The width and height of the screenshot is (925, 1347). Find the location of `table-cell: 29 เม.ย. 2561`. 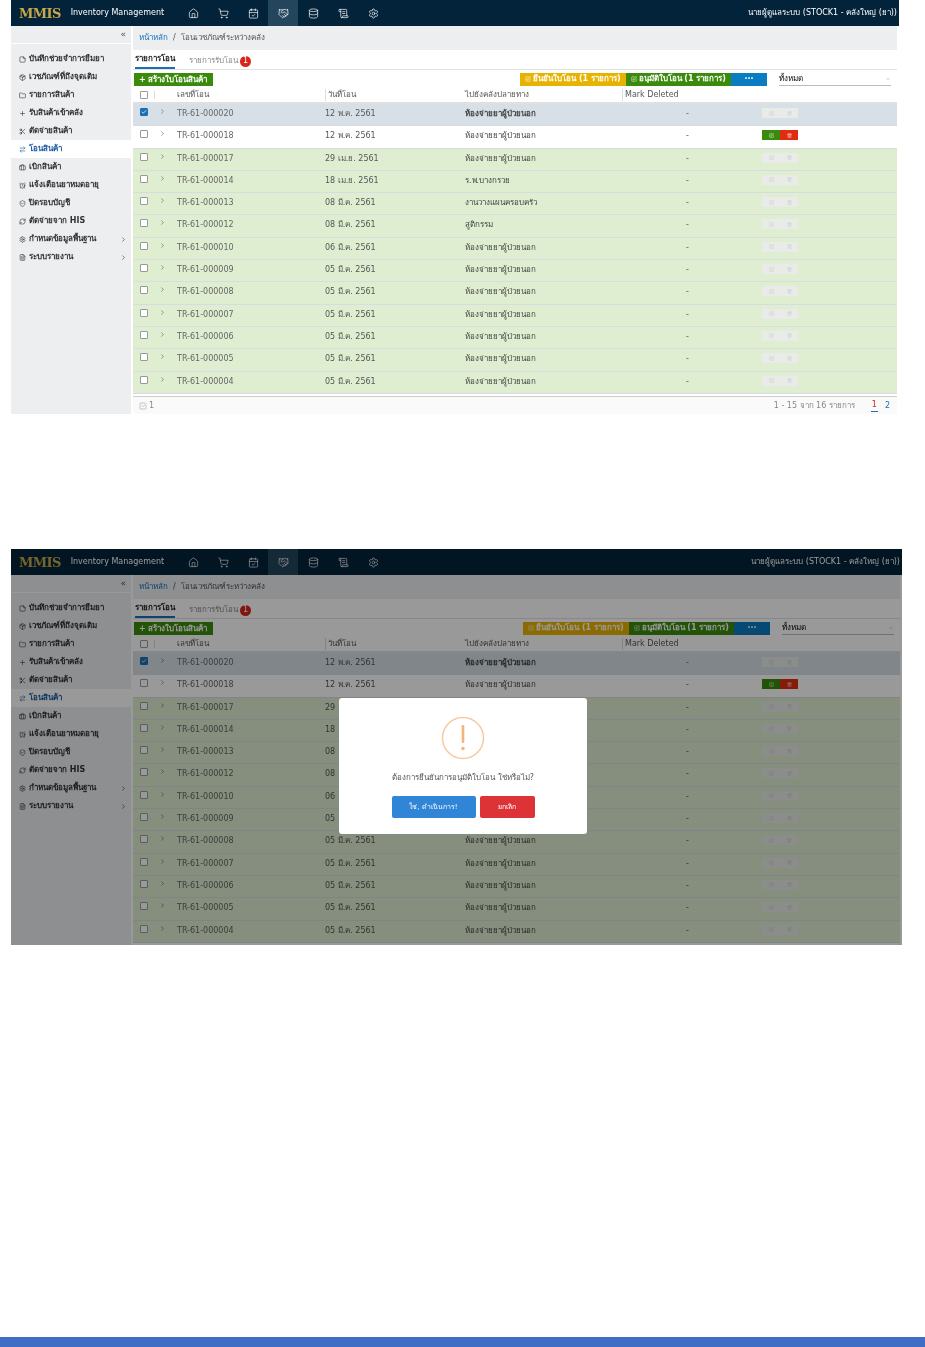

table-cell: 29 เม.ย. 2561 is located at coordinates (352, 158).